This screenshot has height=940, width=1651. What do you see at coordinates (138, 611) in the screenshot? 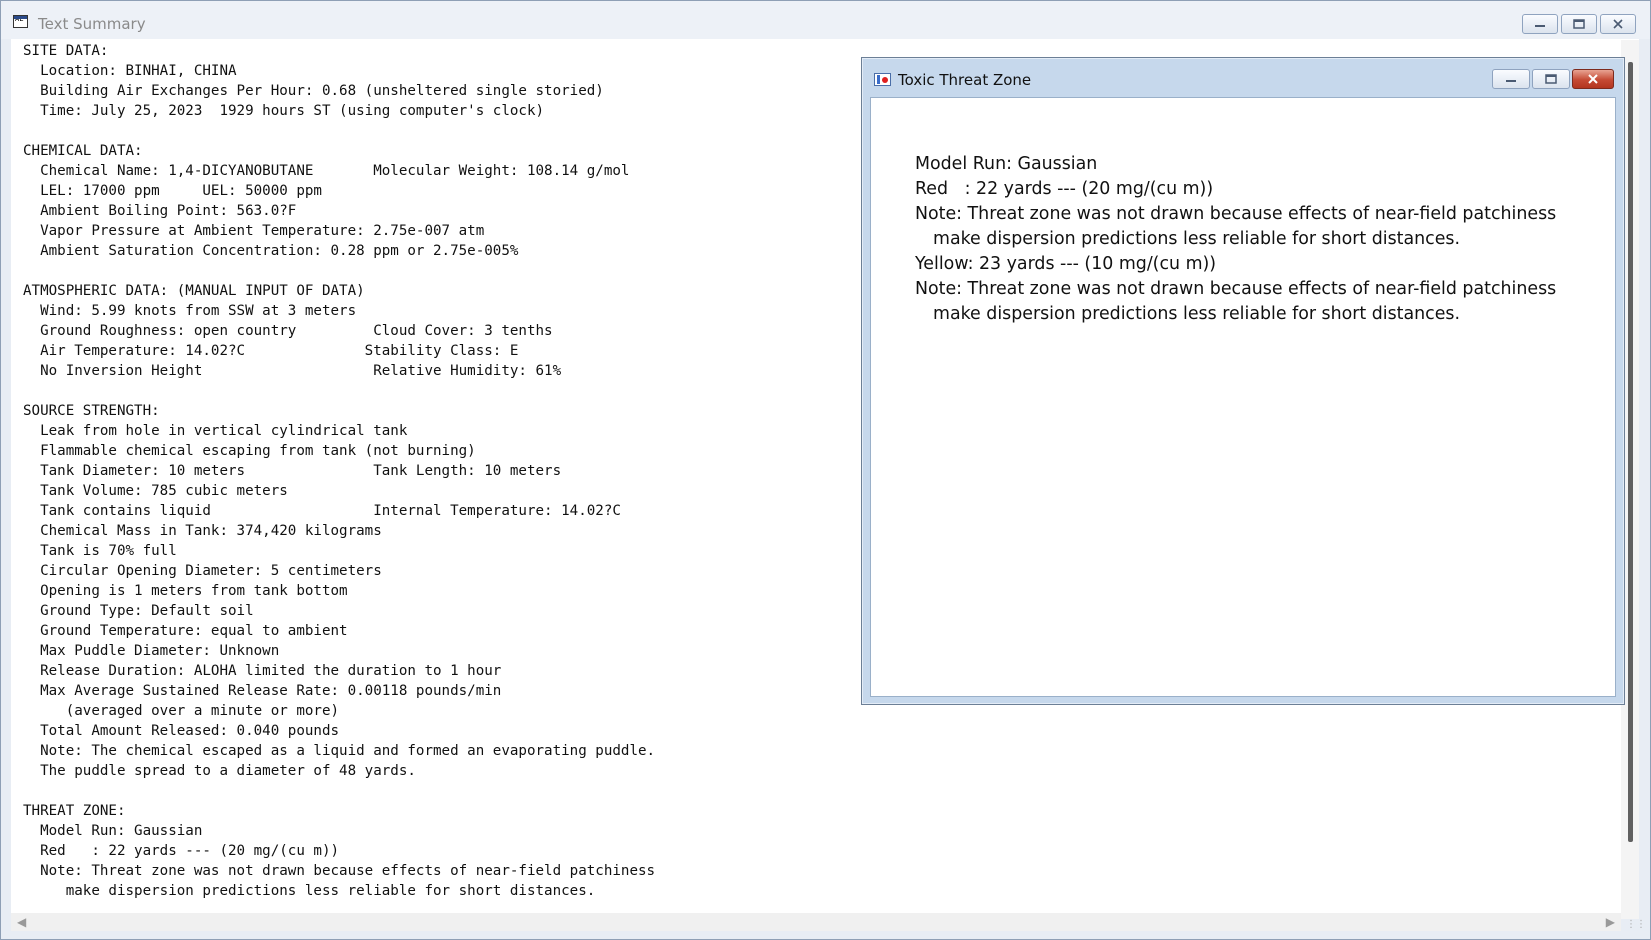
I see `report-line: Ground Type: Default soil` at bounding box center [138, 611].